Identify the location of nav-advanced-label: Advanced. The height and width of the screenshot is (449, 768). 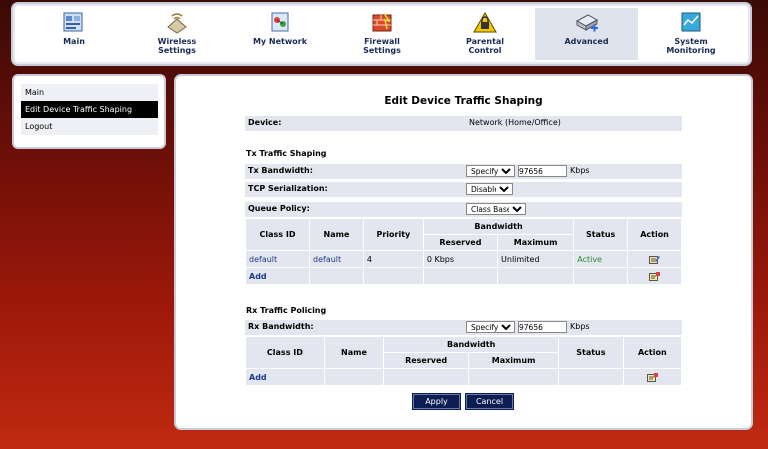
(586, 41).